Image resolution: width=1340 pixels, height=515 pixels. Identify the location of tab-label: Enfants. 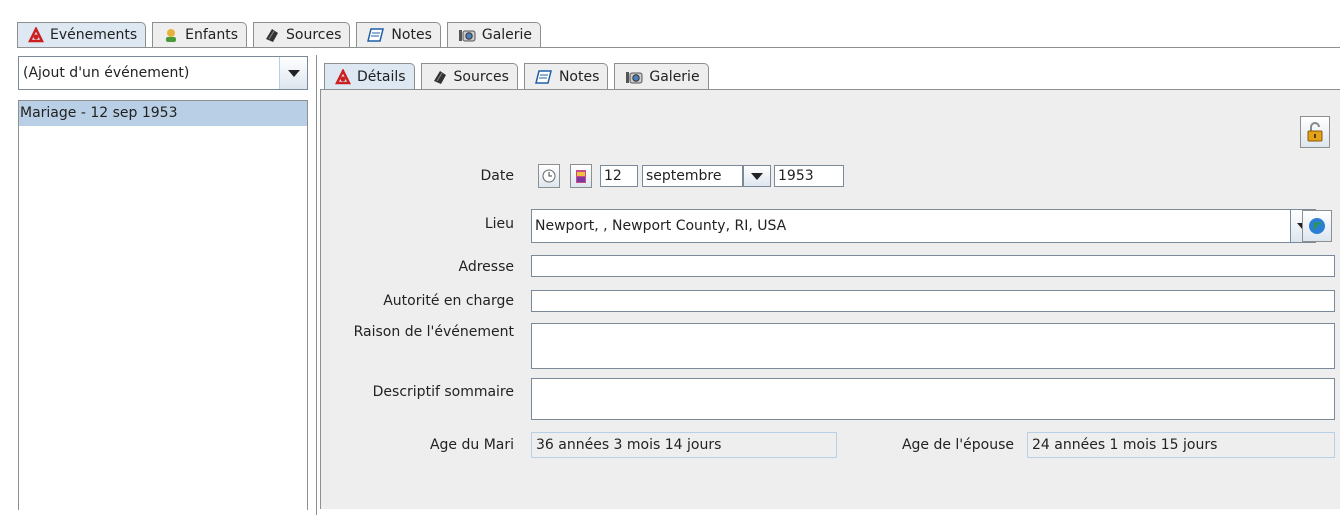
(212, 35).